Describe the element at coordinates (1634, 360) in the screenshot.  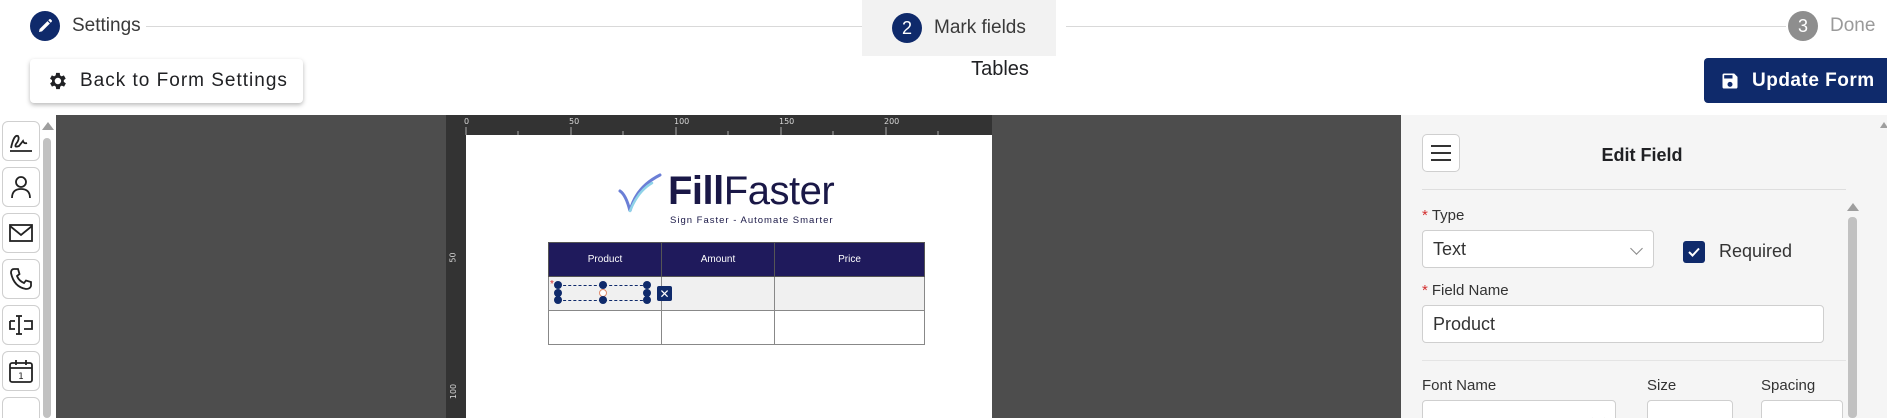
I see `section-divider` at that location.